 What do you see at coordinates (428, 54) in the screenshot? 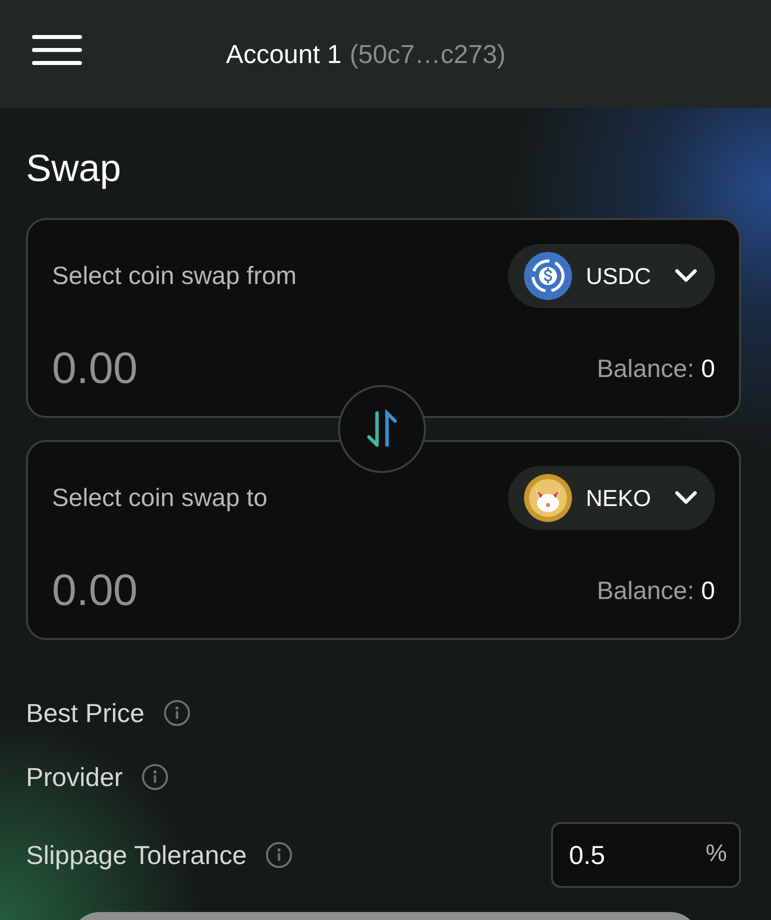
I see `account-address: (50c7…c273)` at bounding box center [428, 54].